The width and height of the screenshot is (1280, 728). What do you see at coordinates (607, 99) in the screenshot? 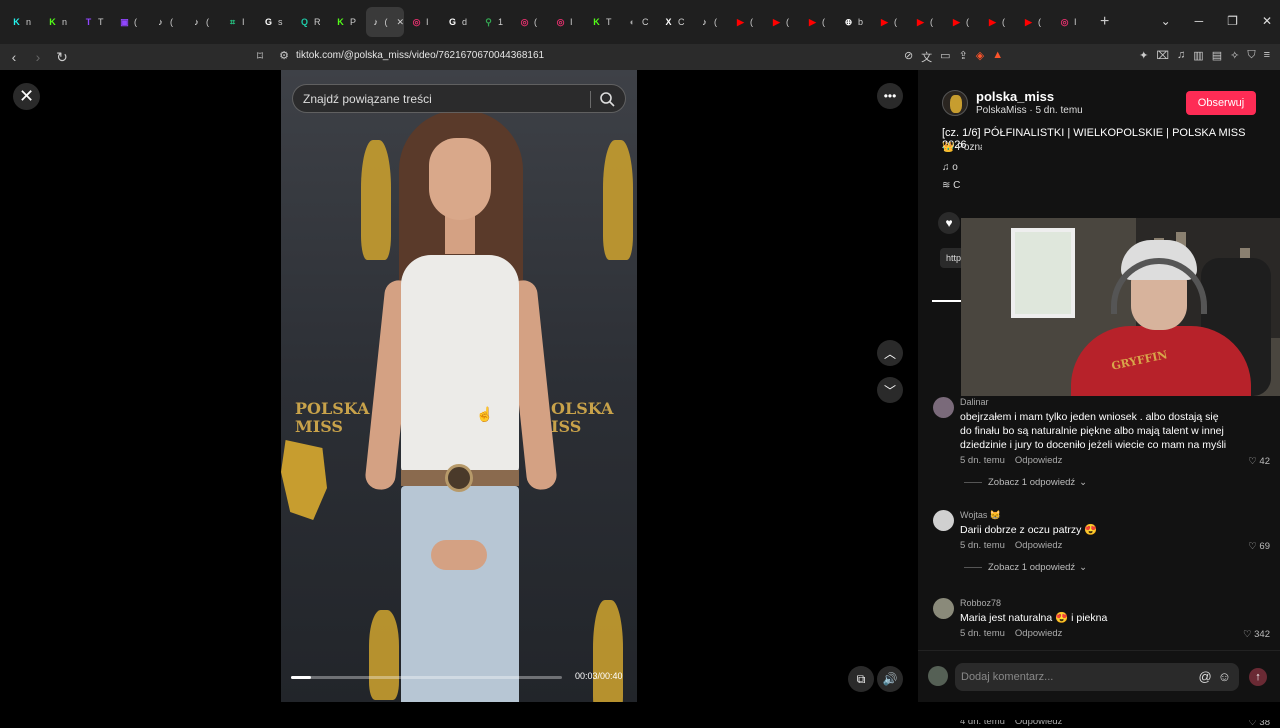
I see `search-icon` at bounding box center [607, 99].